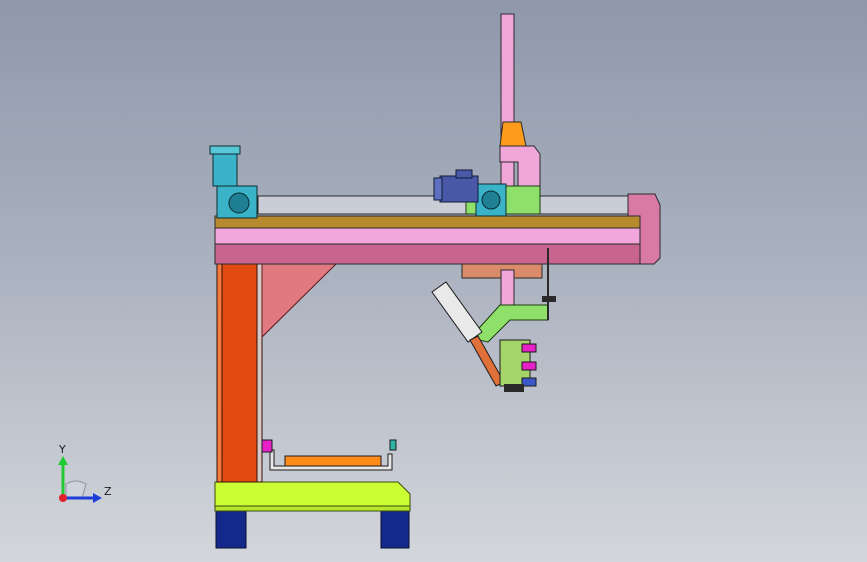  I want to click on pneumatic-cylinder, so click(457, 312).